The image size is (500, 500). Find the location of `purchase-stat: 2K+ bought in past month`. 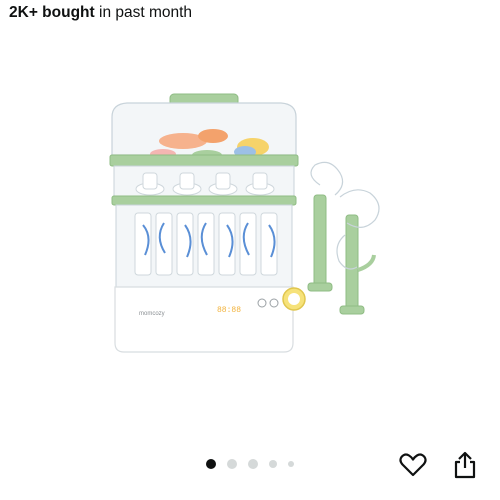

purchase-stat: 2K+ bought in past month is located at coordinates (100, 13).